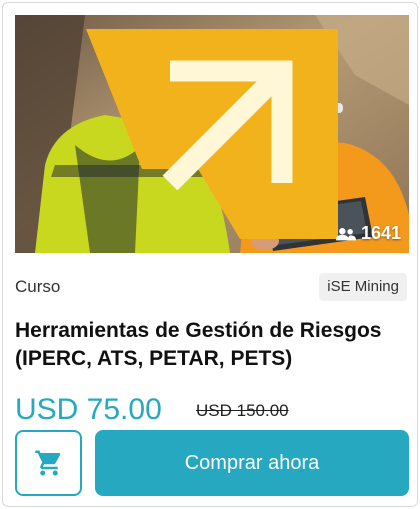 The width and height of the screenshot is (420, 509). I want to click on students-count: 1641, so click(368, 233).